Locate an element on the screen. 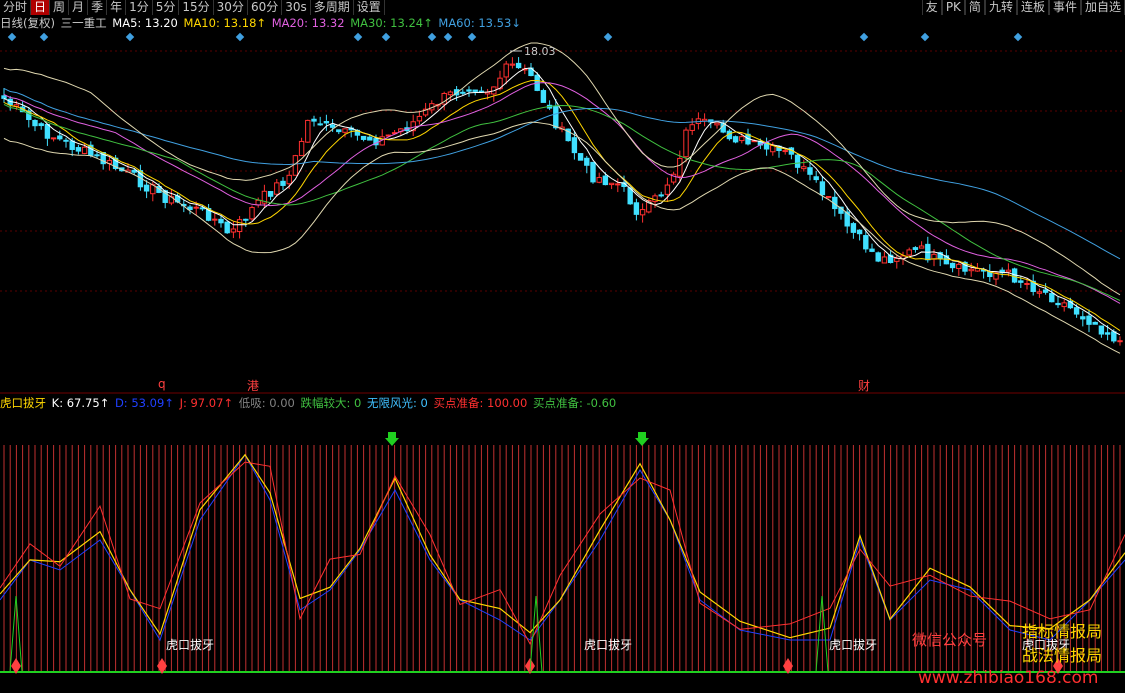 The image size is (1125, 693). green-spike is located at coordinates (536, 634).